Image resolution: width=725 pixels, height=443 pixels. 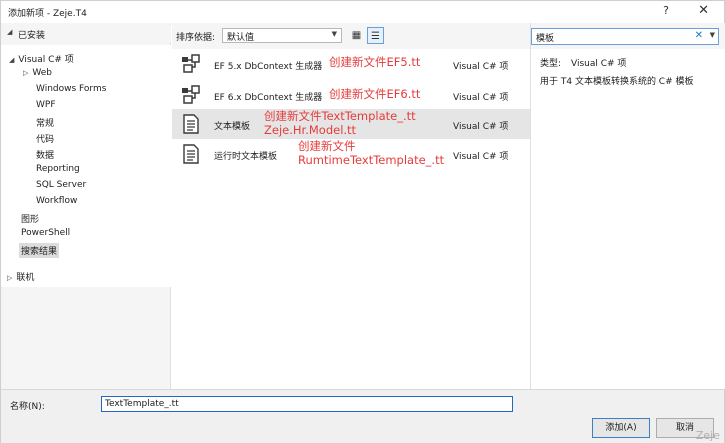 I want to click on sort-label: 排序依据:, so click(x=196, y=38).